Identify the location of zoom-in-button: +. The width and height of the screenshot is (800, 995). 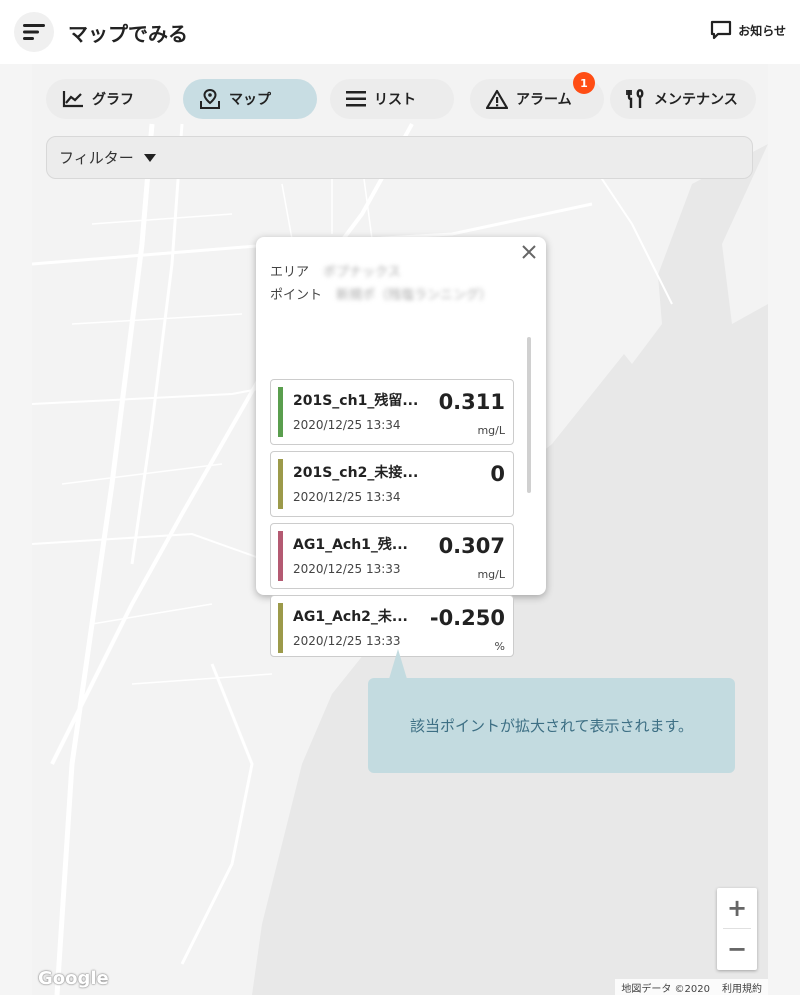
(737, 908).